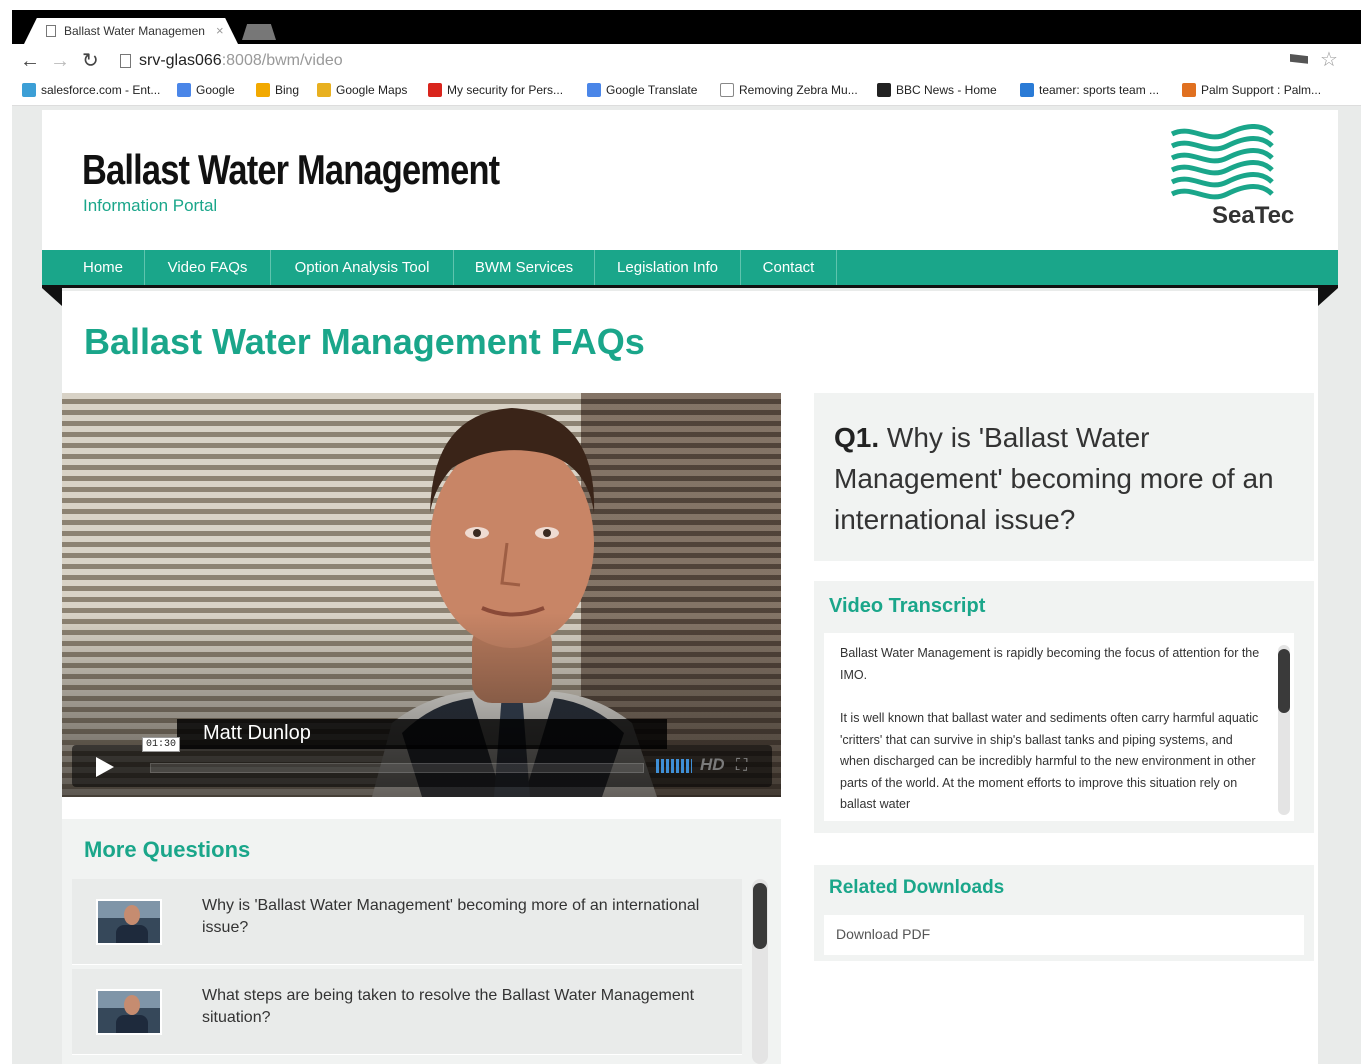 This screenshot has height=1064, width=1361. Describe the element at coordinates (29, 90) in the screenshot. I see `cloud-icon` at that location.